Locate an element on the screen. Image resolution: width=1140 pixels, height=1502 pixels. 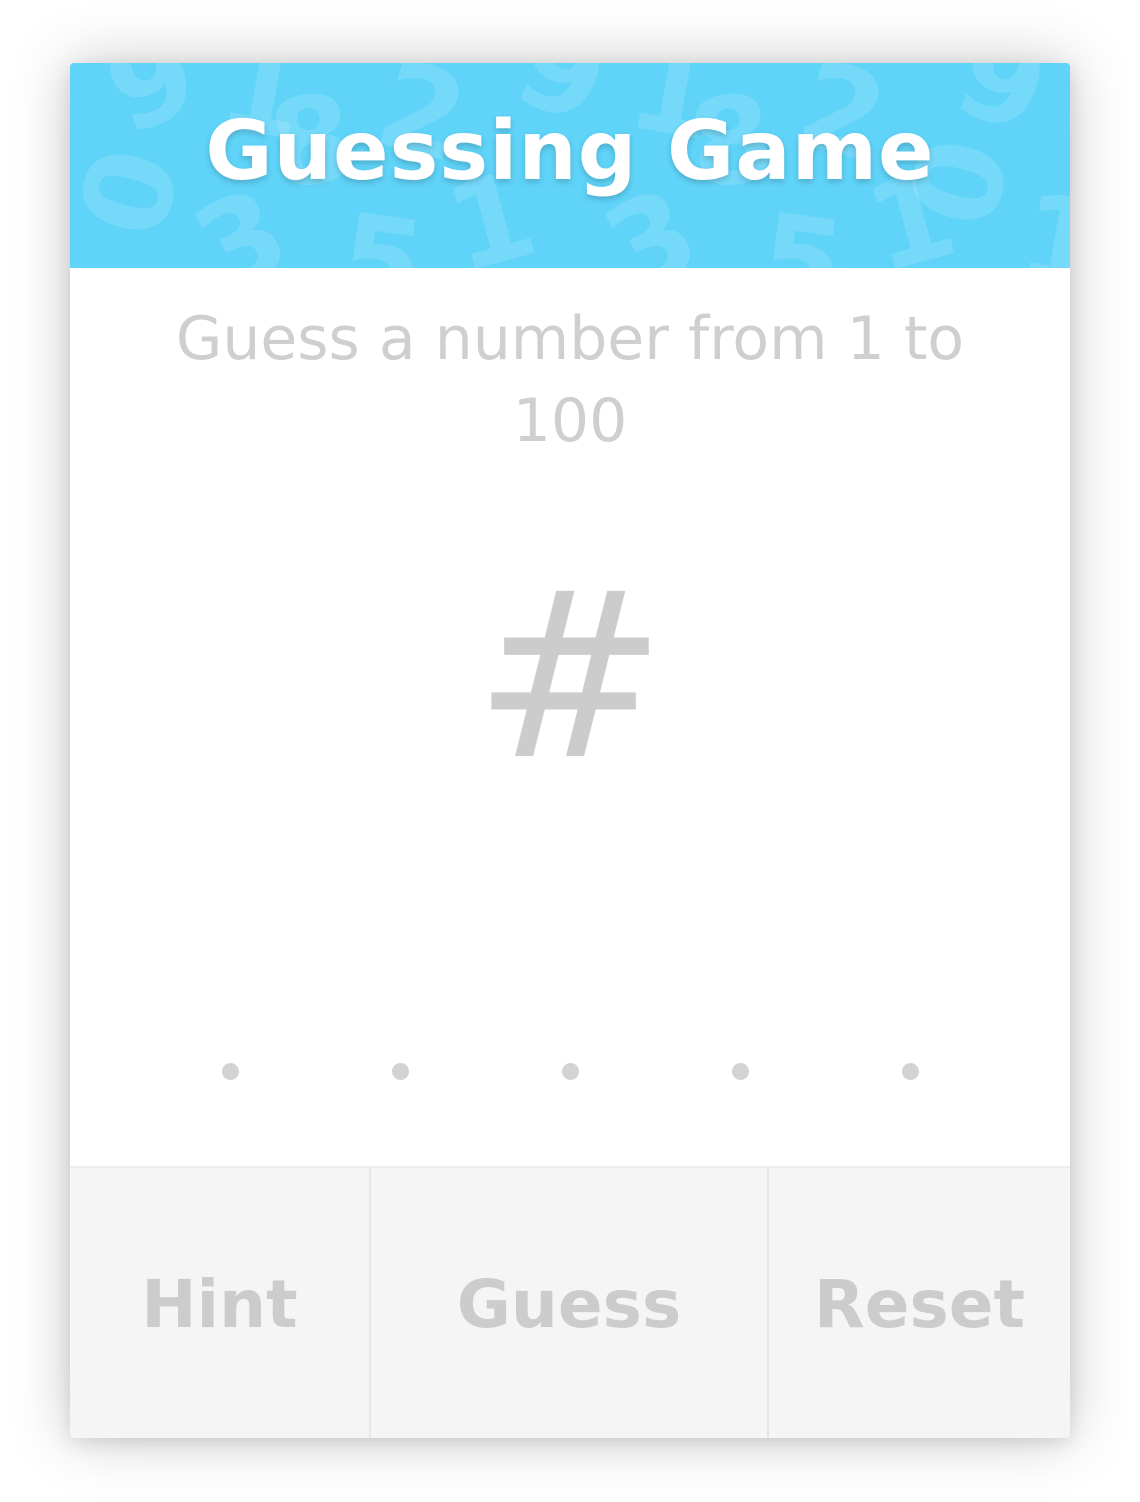
instructions-text: Guess a number from 1 to 100 is located at coordinates (570, 380).